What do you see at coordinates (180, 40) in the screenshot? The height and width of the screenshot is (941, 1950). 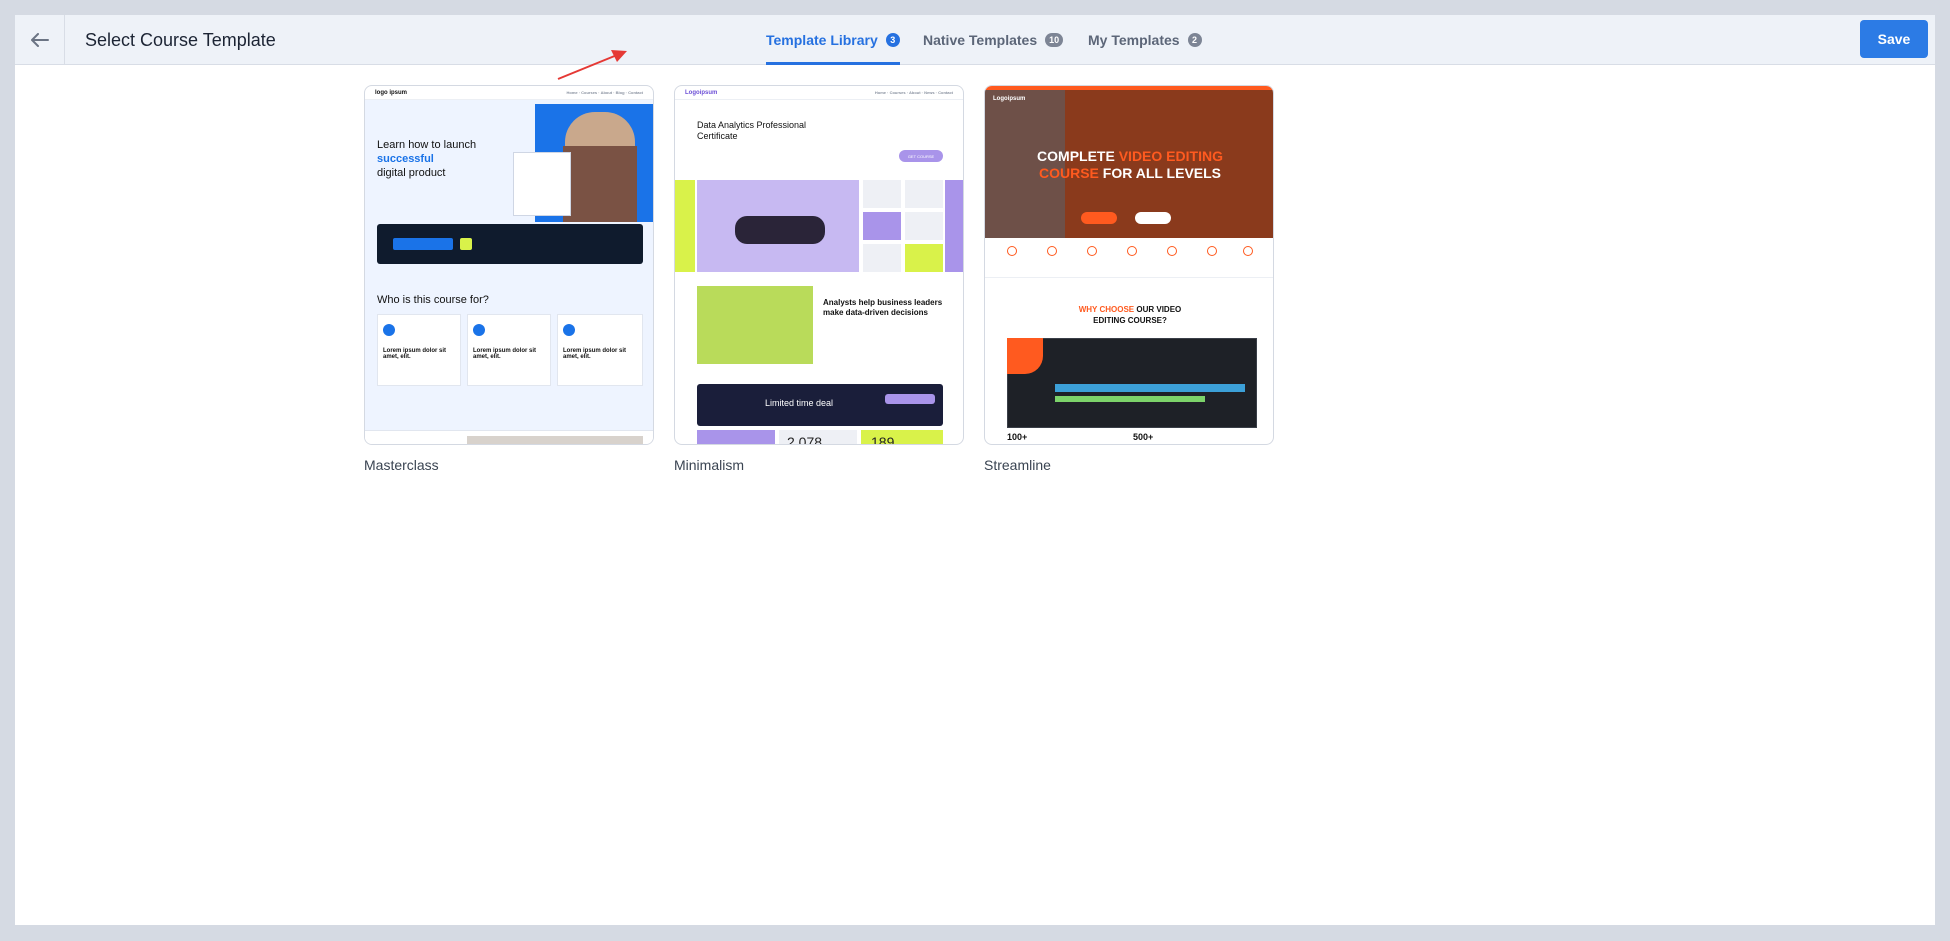 I see `page-title: Select Course Template` at bounding box center [180, 40].